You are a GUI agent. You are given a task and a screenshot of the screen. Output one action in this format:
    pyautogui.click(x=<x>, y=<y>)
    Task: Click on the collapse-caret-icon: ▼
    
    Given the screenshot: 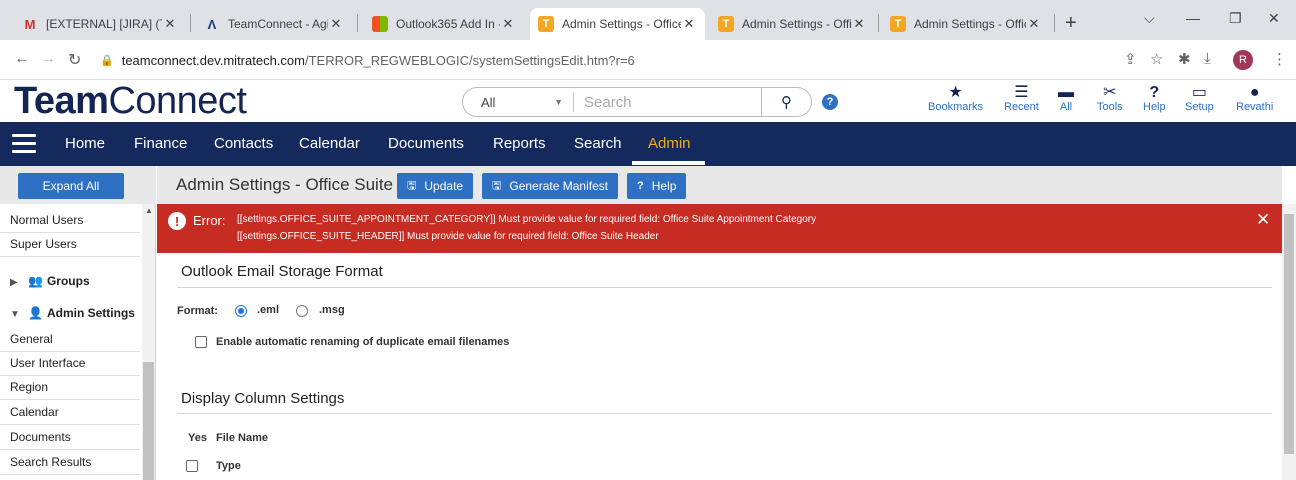 What is the action you would take?
    pyautogui.click(x=19, y=314)
    